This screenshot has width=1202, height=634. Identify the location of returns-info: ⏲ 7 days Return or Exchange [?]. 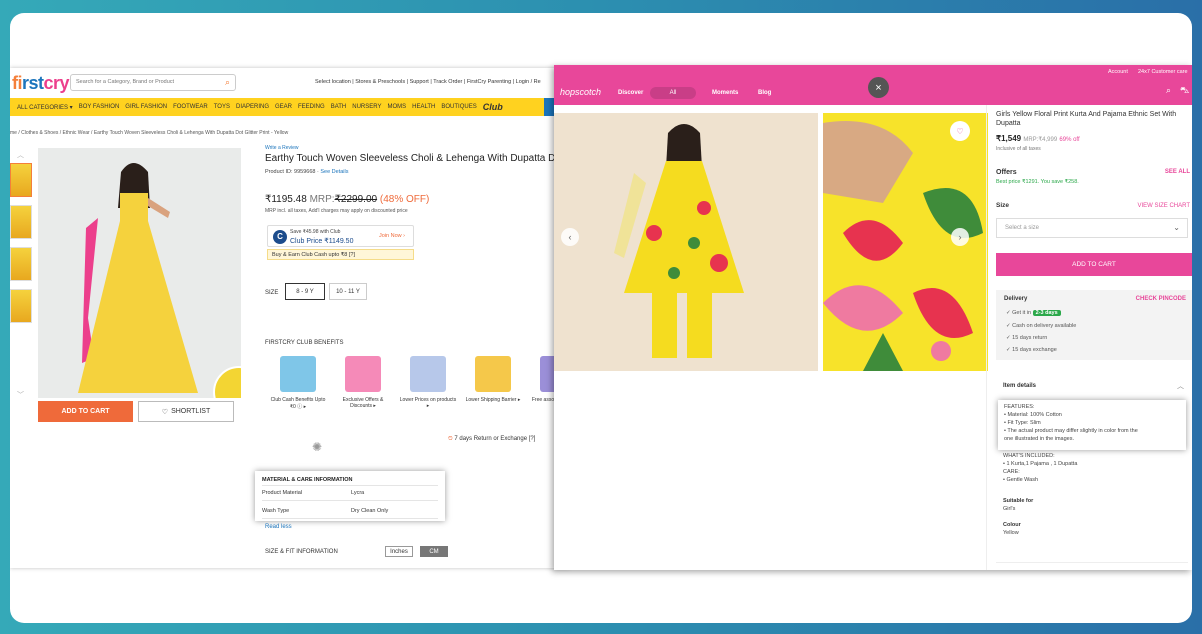
(491, 439).